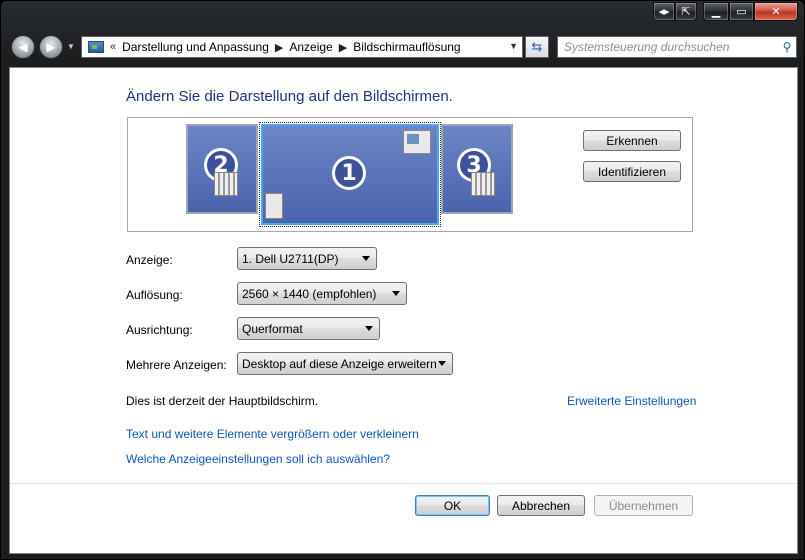 The width and height of the screenshot is (805, 560). Describe the element at coordinates (149, 260) in the screenshot. I see `display-label: Anzeige:` at that location.